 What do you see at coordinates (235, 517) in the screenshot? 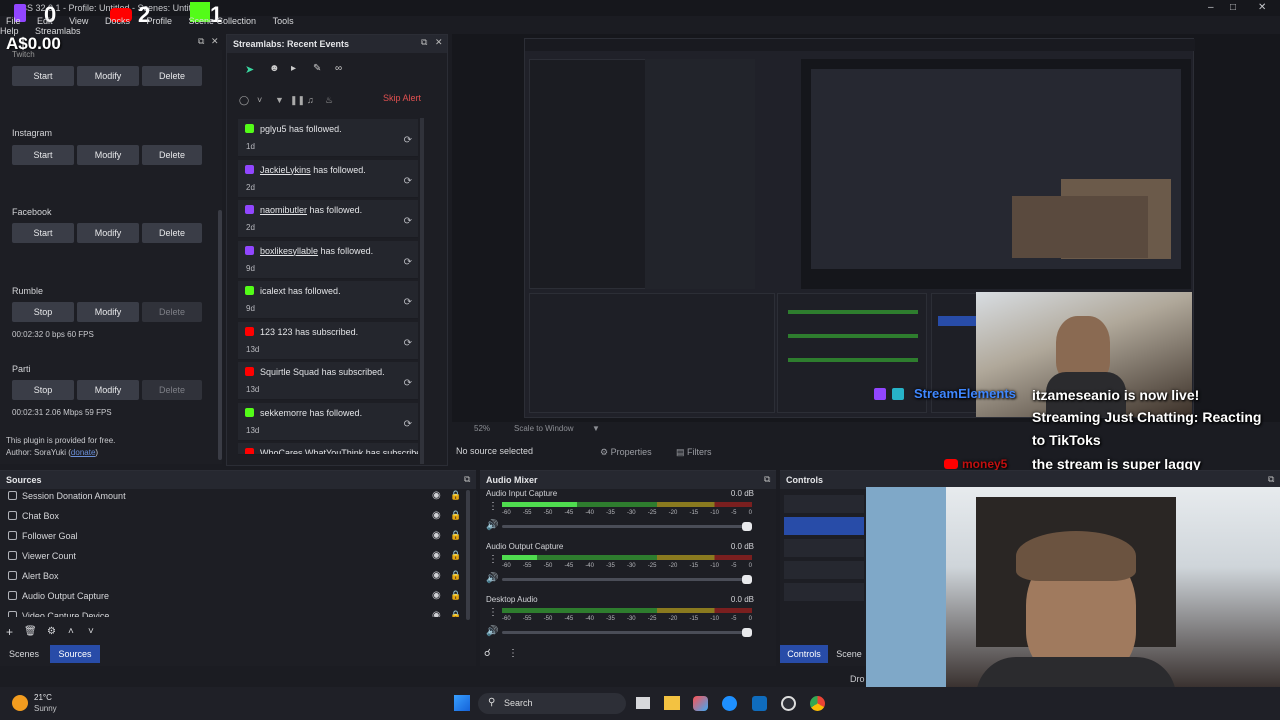
I see `source-row: Chat Box ◉ 🔒` at bounding box center [235, 517].